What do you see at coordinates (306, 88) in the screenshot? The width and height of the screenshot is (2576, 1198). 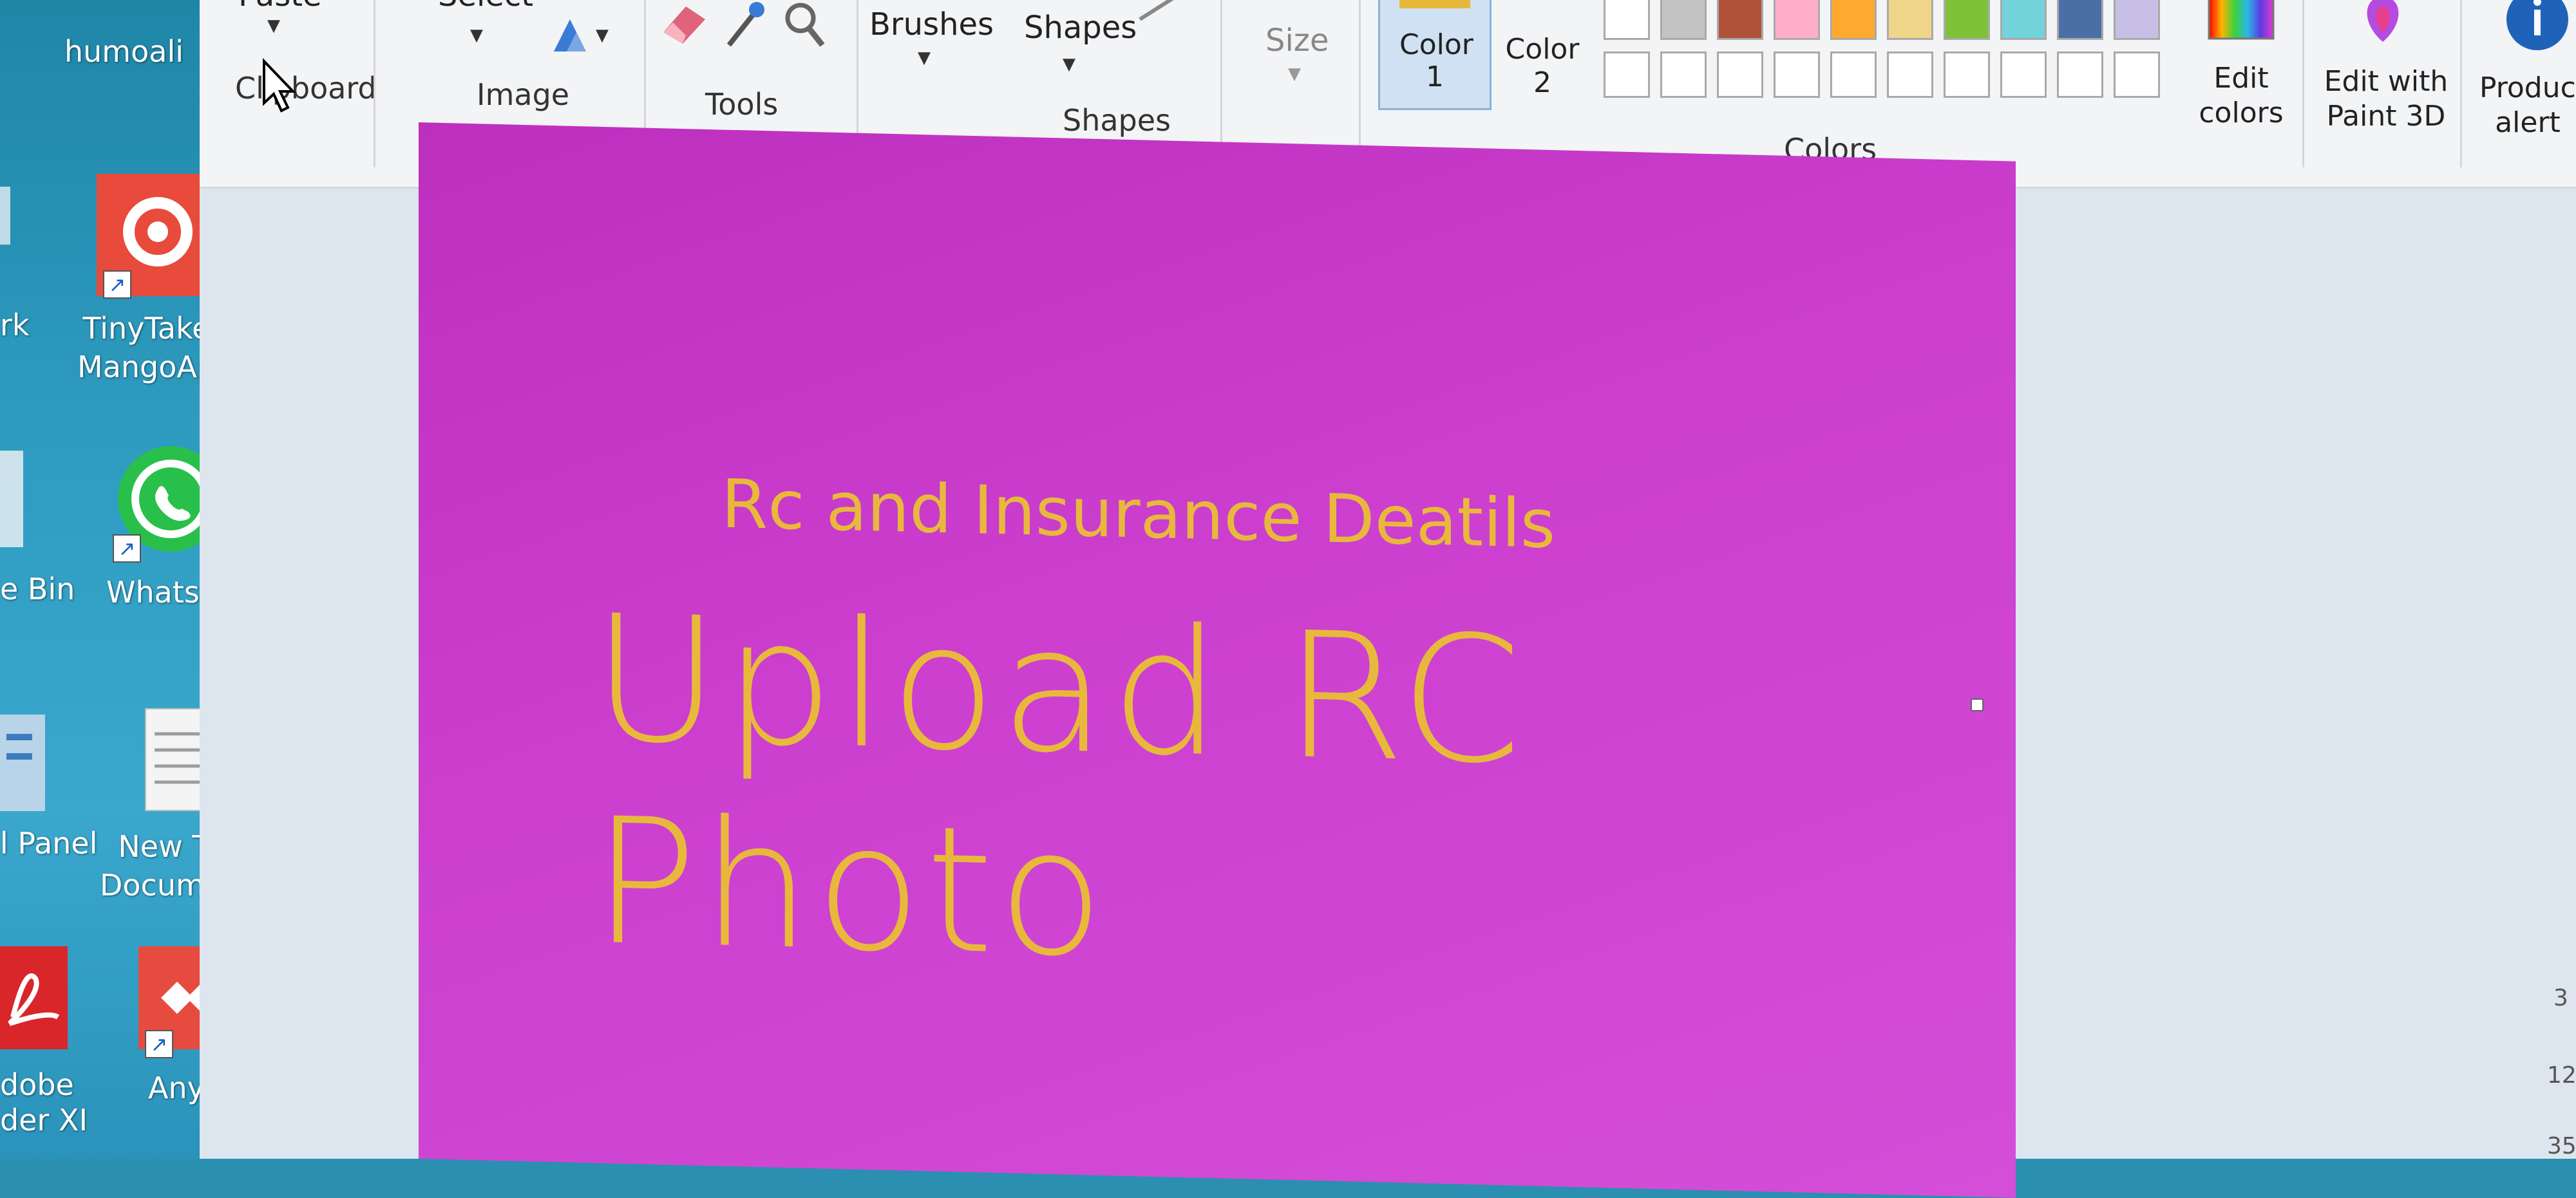 I see `group-label-clipboard: Clipboard` at bounding box center [306, 88].